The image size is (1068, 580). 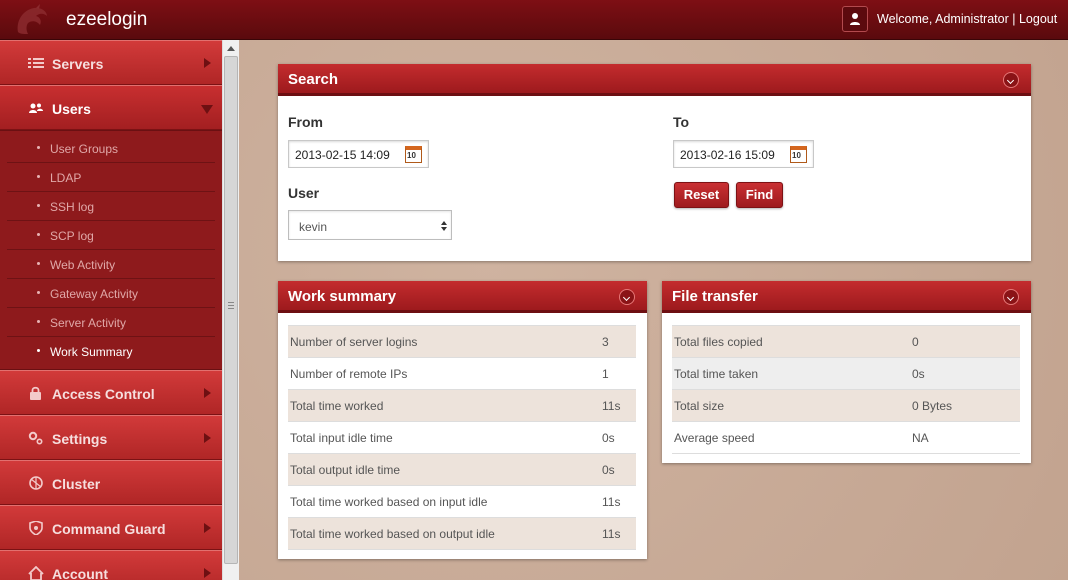 I want to click on chevron-down-icon, so click(x=207, y=109).